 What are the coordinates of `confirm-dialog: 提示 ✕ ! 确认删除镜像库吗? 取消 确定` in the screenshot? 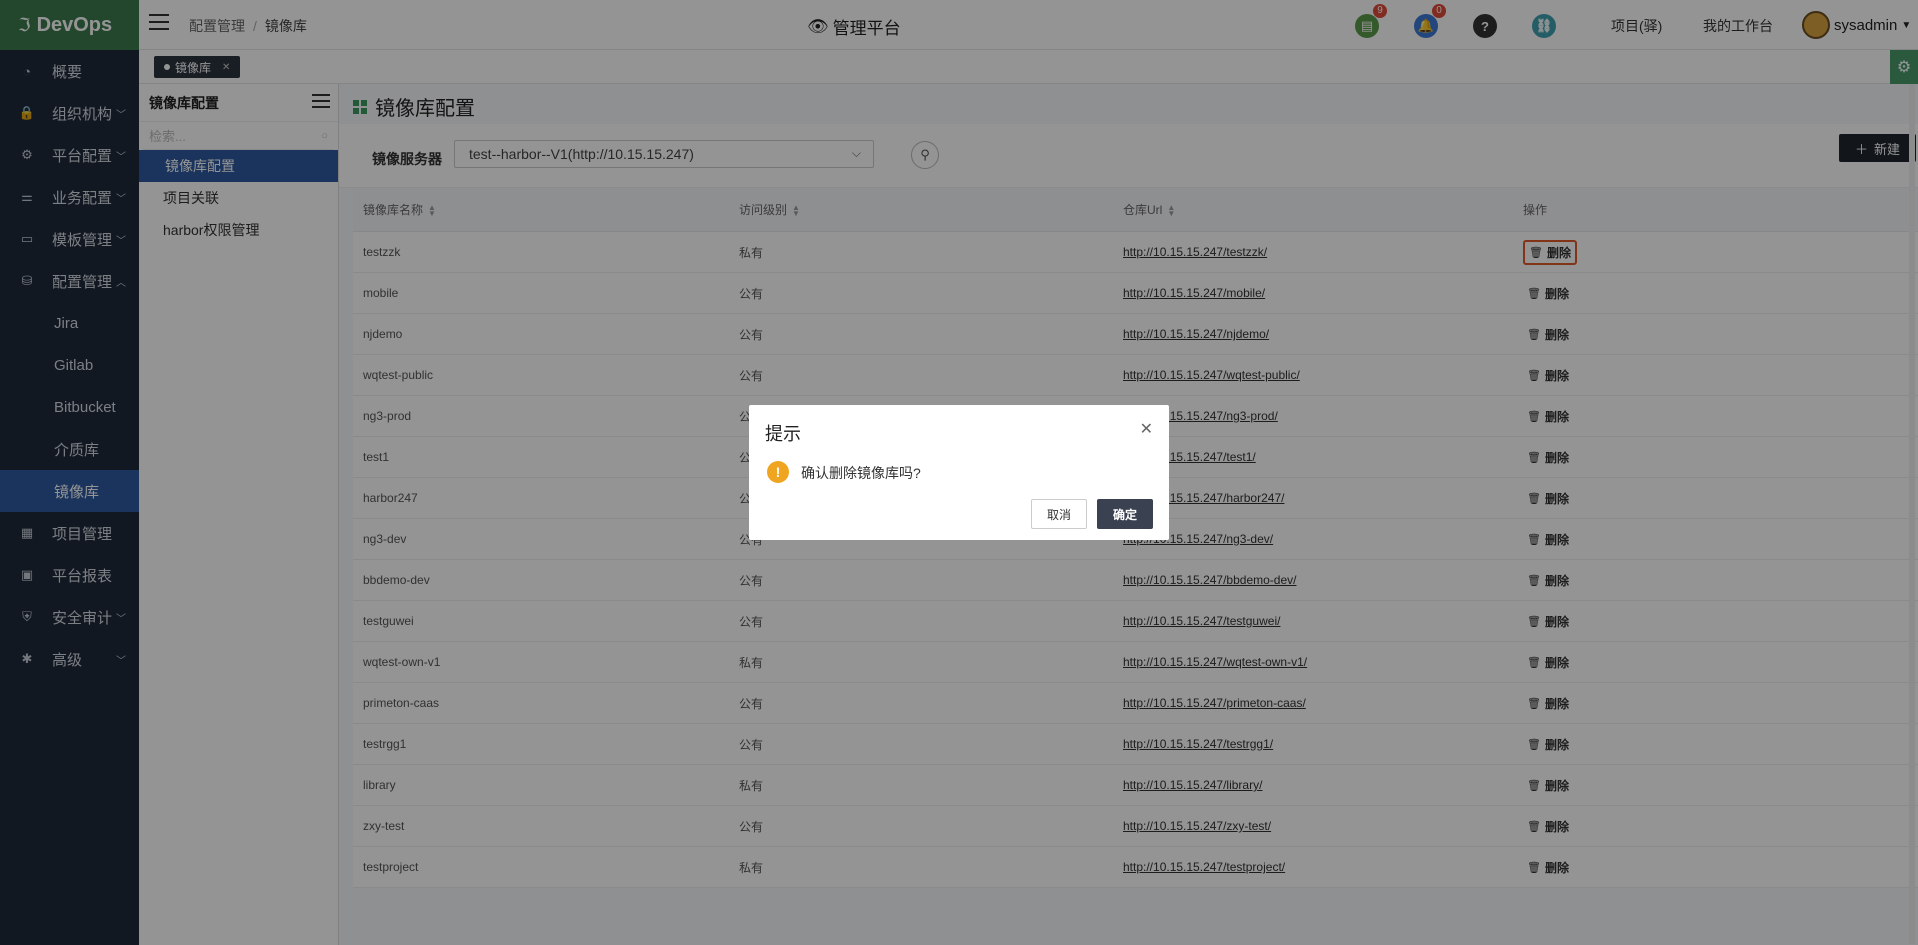 It's located at (959, 472).